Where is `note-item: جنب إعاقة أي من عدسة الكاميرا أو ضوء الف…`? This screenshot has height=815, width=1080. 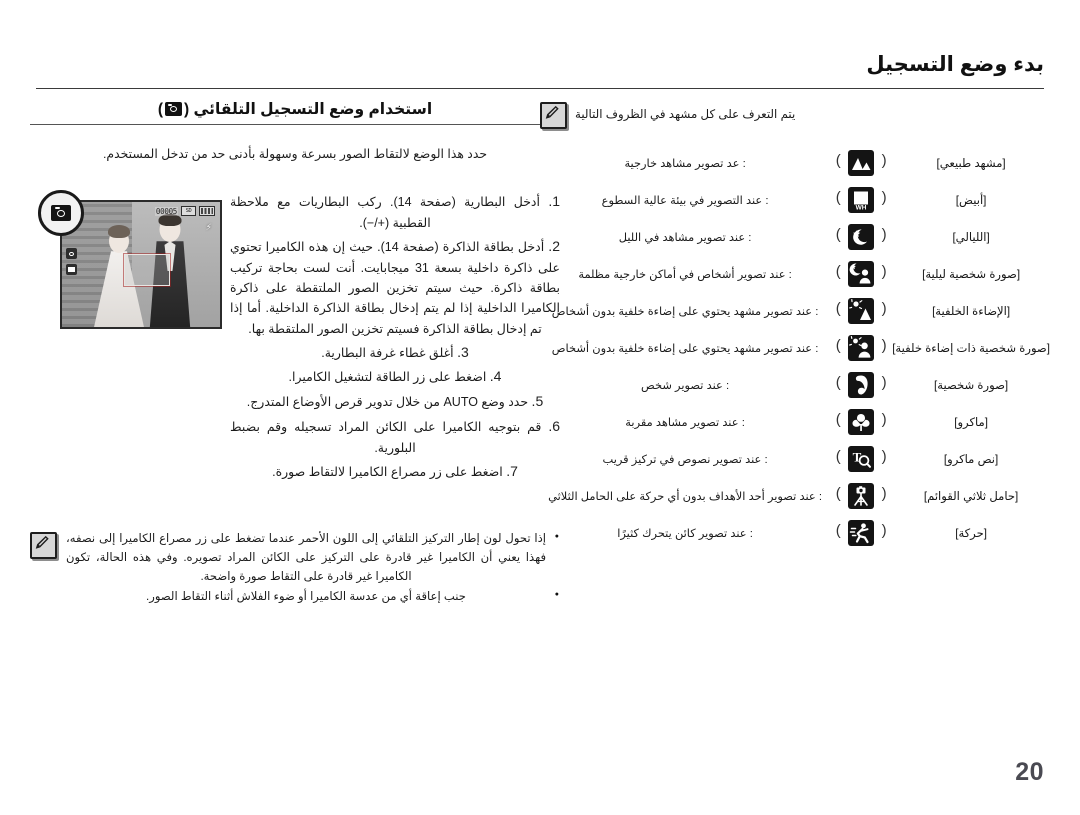
note-item: جنب إعاقة أي من عدسة الكاميرا أو ضوء الف… is located at coordinates (312, 597).